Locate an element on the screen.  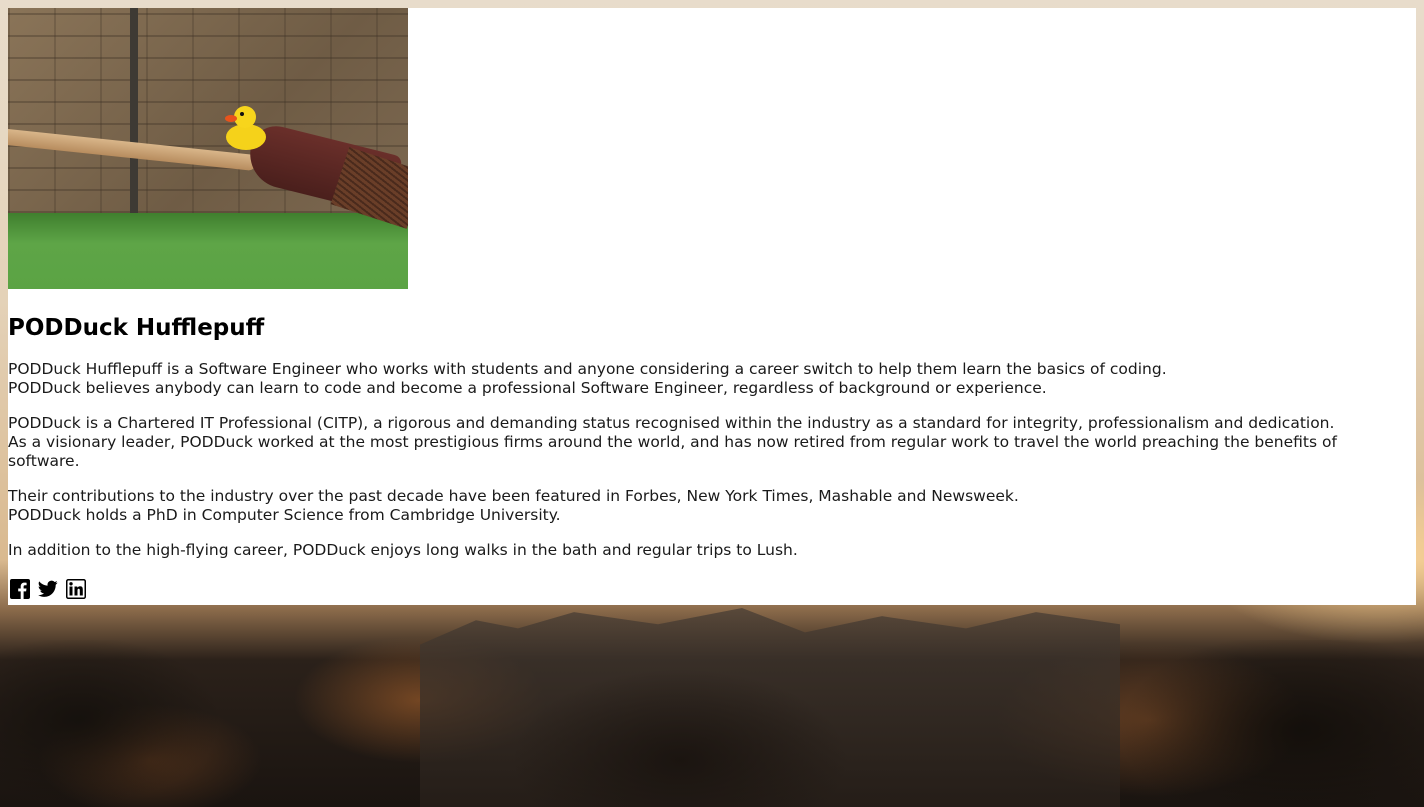
social-links is located at coordinates (48, 589).